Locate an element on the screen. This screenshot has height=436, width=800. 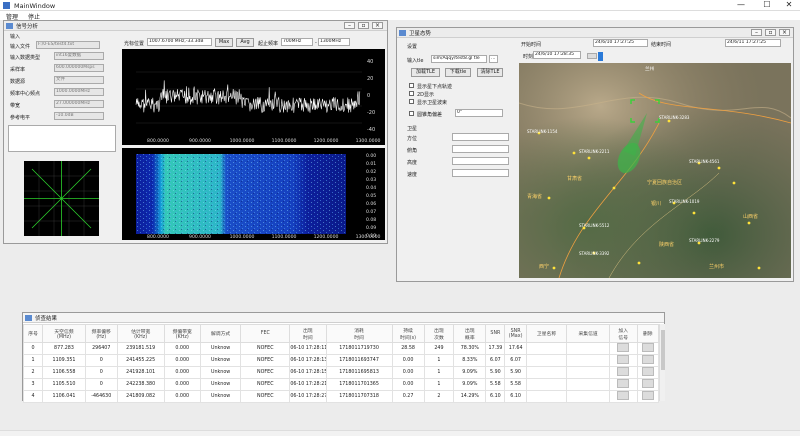
column-header: 加入 信号 is located at coordinates (623, 333).